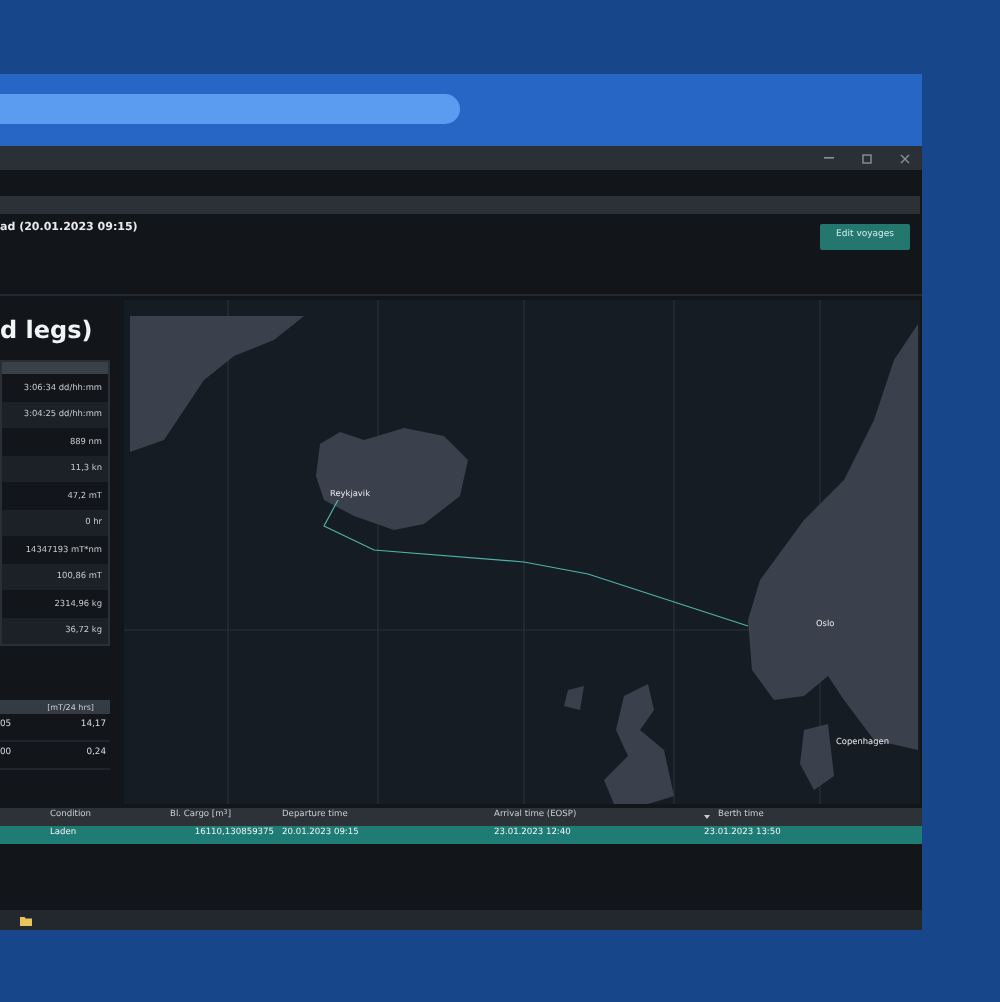  I want to click on legs-title: d legs), so click(47, 330).